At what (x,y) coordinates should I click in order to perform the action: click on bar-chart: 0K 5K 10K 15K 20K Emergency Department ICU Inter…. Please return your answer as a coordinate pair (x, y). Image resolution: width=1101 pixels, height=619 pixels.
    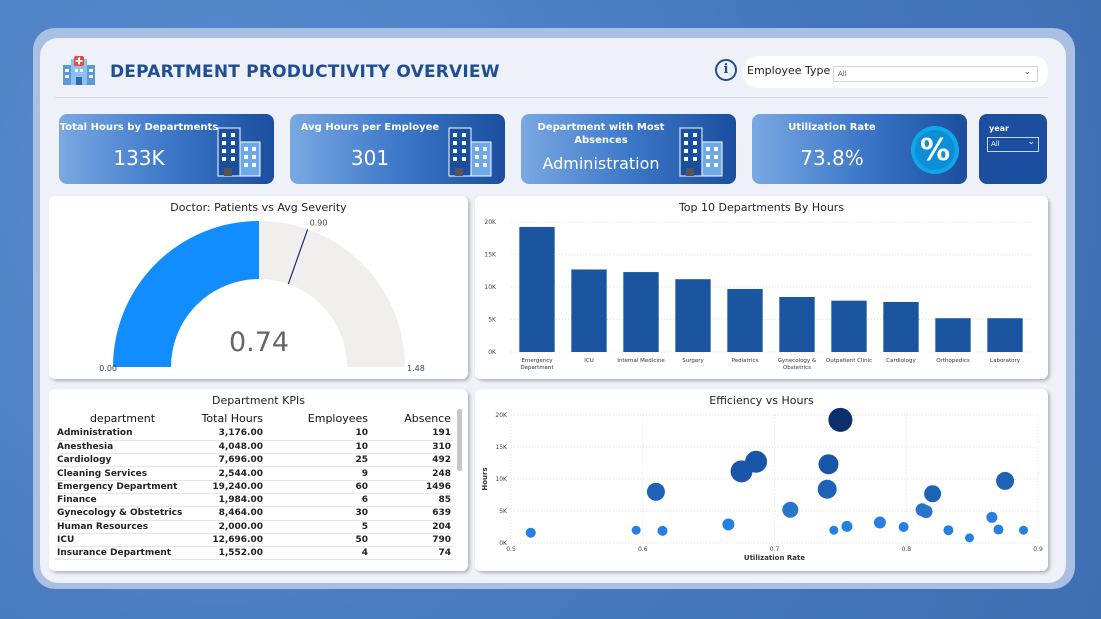
    Looking at the image, I should click on (757, 295).